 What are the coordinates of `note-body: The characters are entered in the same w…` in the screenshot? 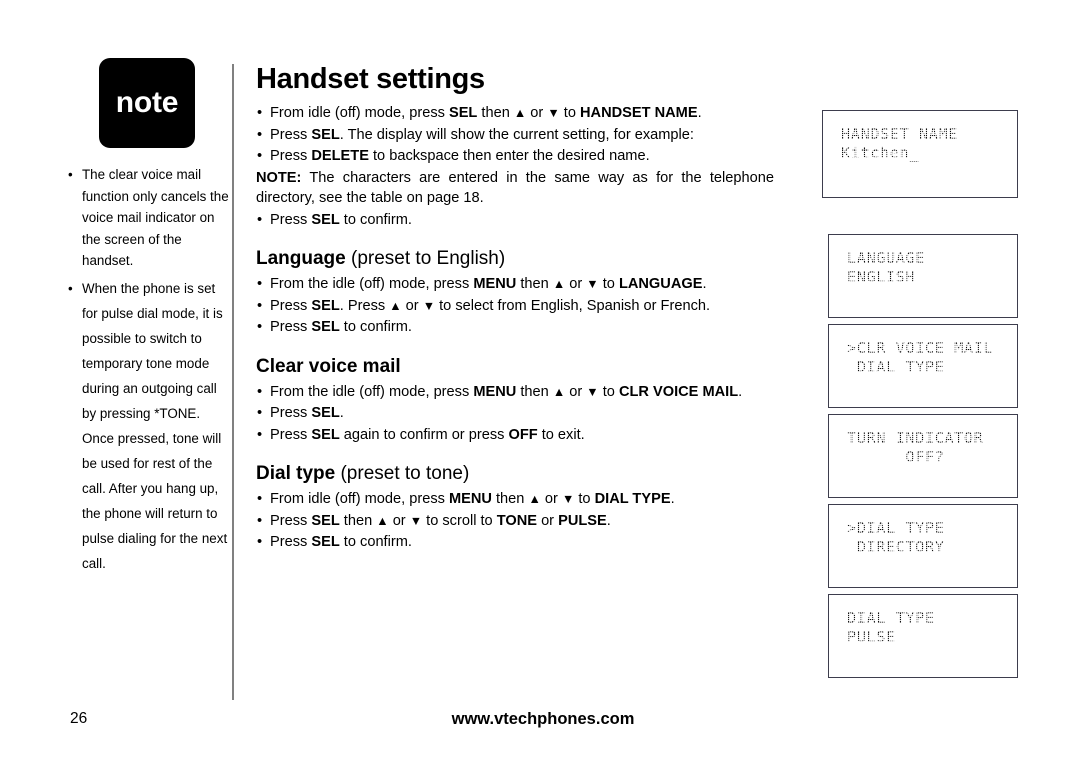 It's located at (515, 188).